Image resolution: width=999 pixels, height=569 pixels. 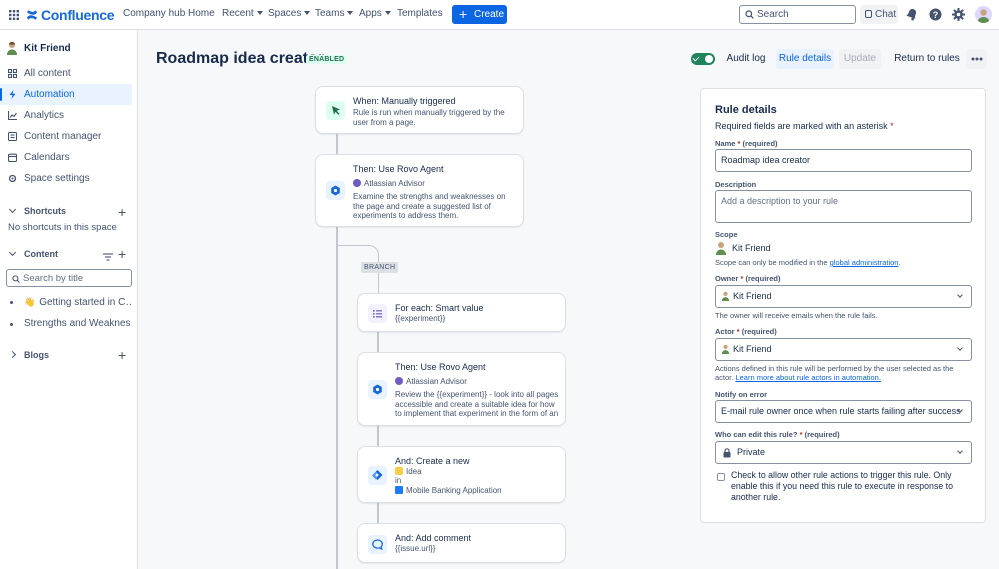 What do you see at coordinates (976, 59) in the screenshot?
I see `more-actions-button` at bounding box center [976, 59].